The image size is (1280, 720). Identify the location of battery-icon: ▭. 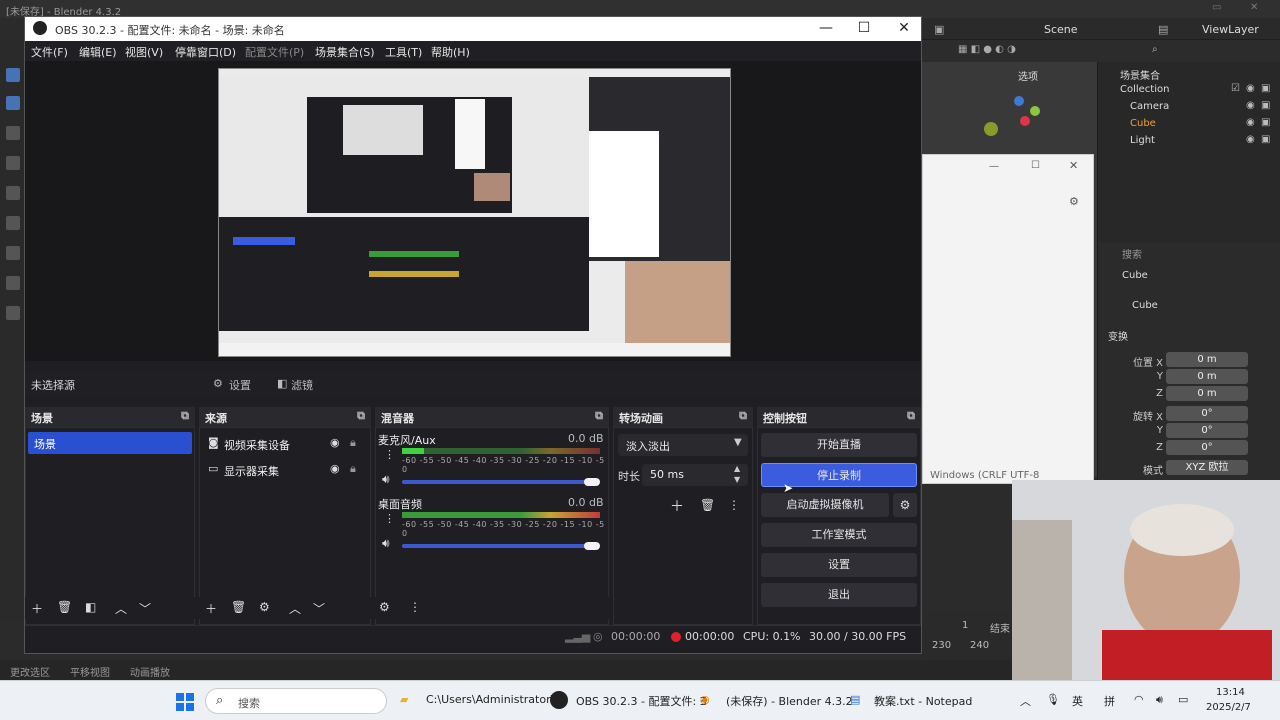
(1183, 699).